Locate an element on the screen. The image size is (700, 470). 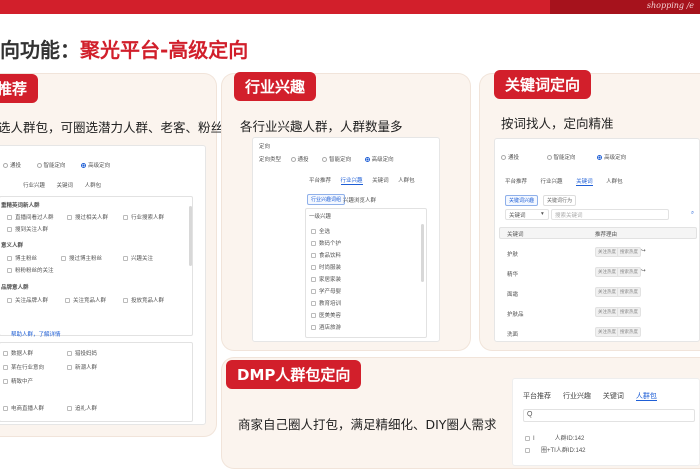
crowd-section1-item: 搜到关注人群 is located at coordinates (27, 229).